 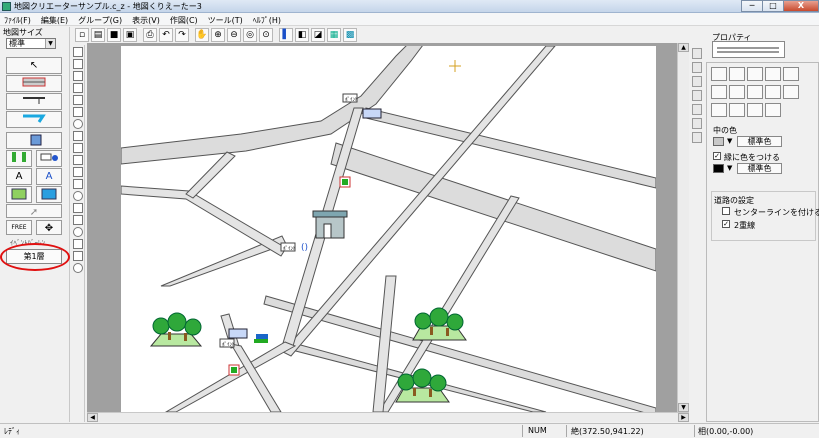 What do you see at coordinates (34, 211) in the screenshot?
I see `arrow-tool-button: ➚` at bounding box center [34, 211].